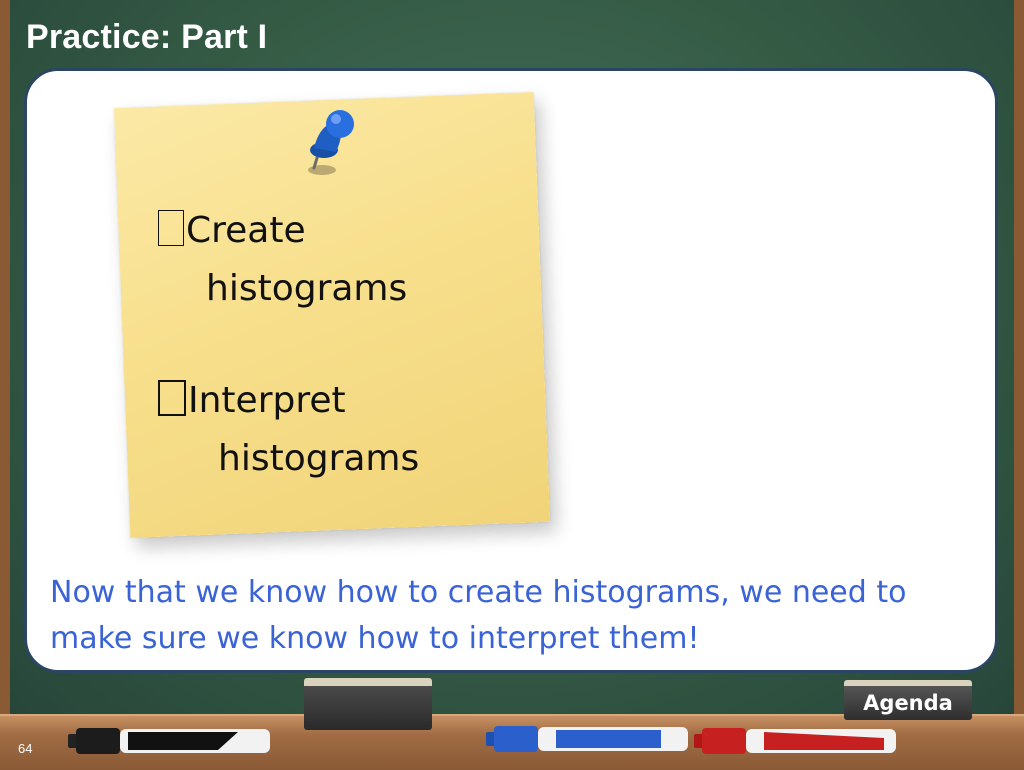 The width and height of the screenshot is (1024, 770). What do you see at coordinates (246, 230) in the screenshot?
I see `note-item-label: Create` at bounding box center [246, 230].